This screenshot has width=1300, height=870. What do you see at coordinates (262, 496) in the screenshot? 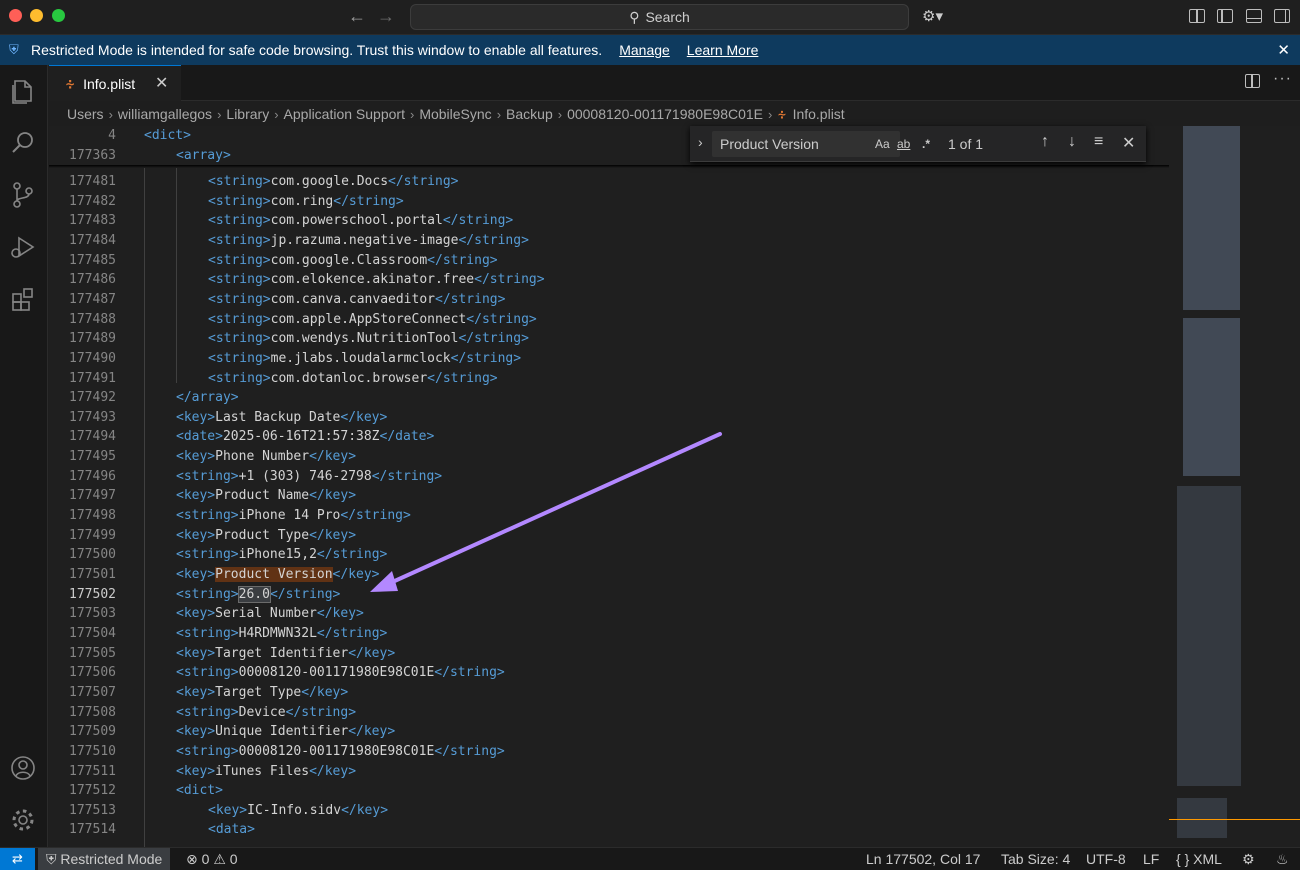
I see `xml-value: Product Name` at bounding box center [262, 496].